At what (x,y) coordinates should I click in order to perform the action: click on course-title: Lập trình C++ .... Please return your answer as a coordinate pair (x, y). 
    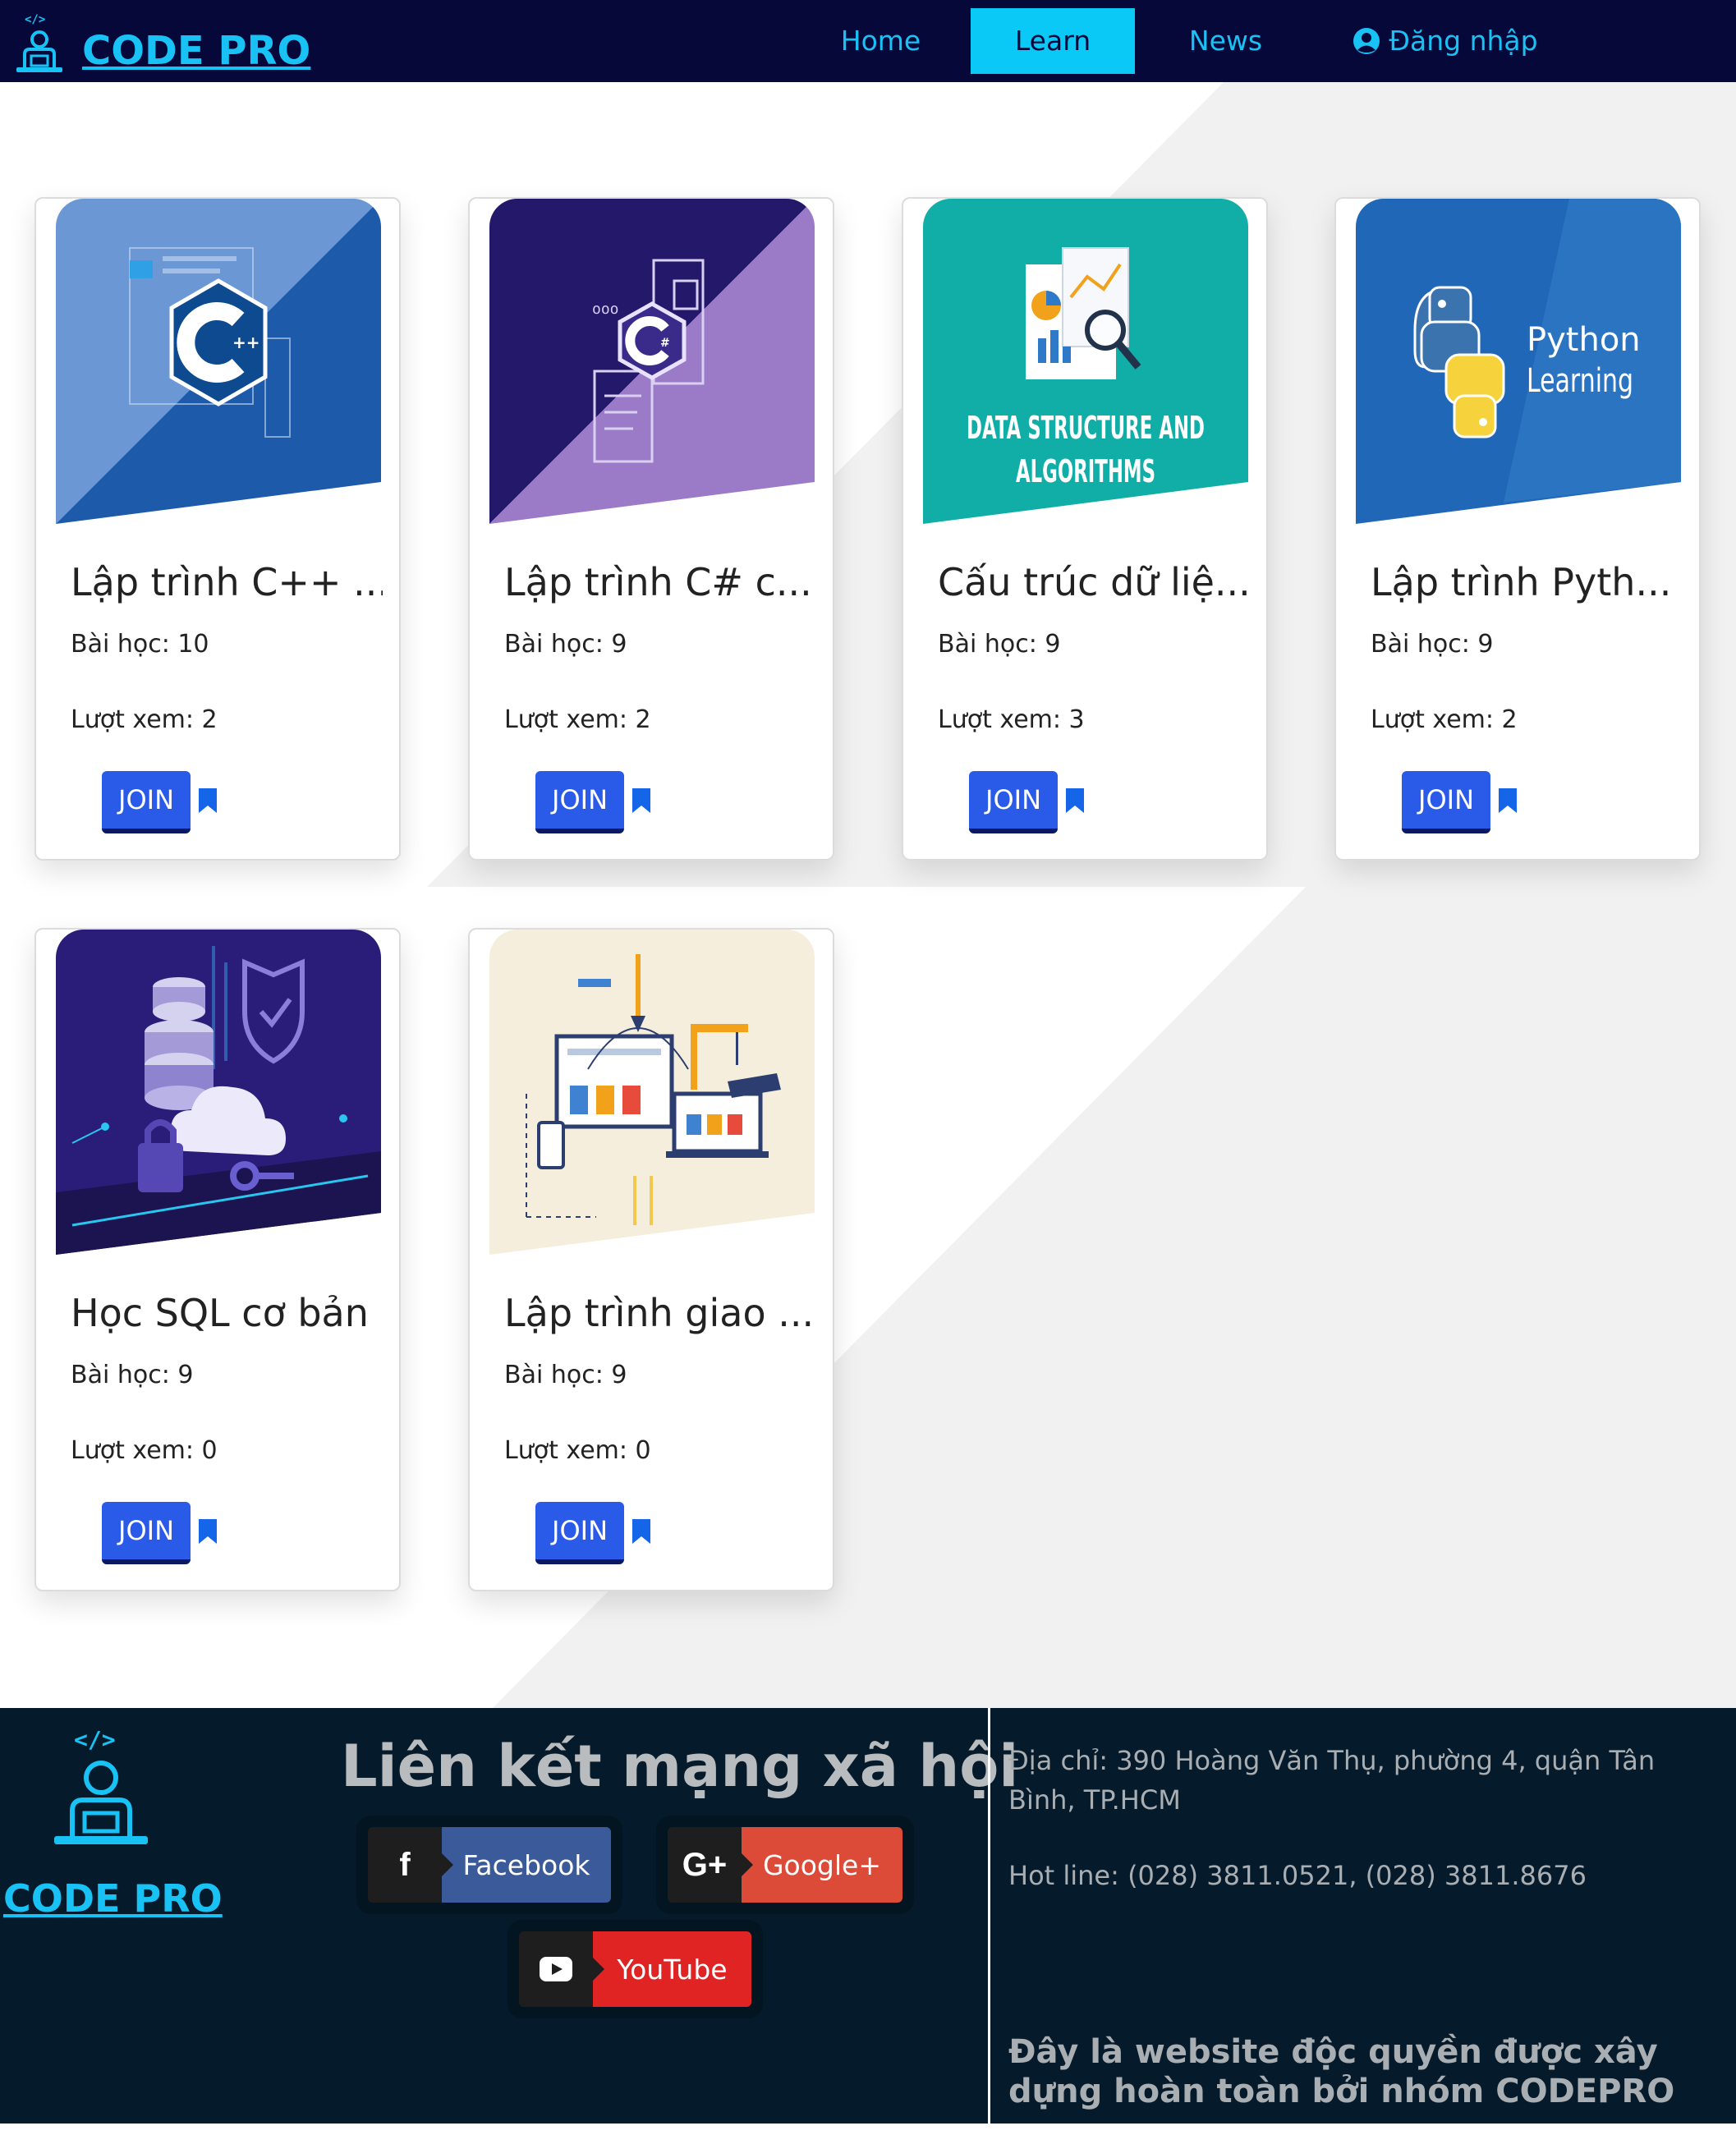
    Looking at the image, I should click on (227, 582).